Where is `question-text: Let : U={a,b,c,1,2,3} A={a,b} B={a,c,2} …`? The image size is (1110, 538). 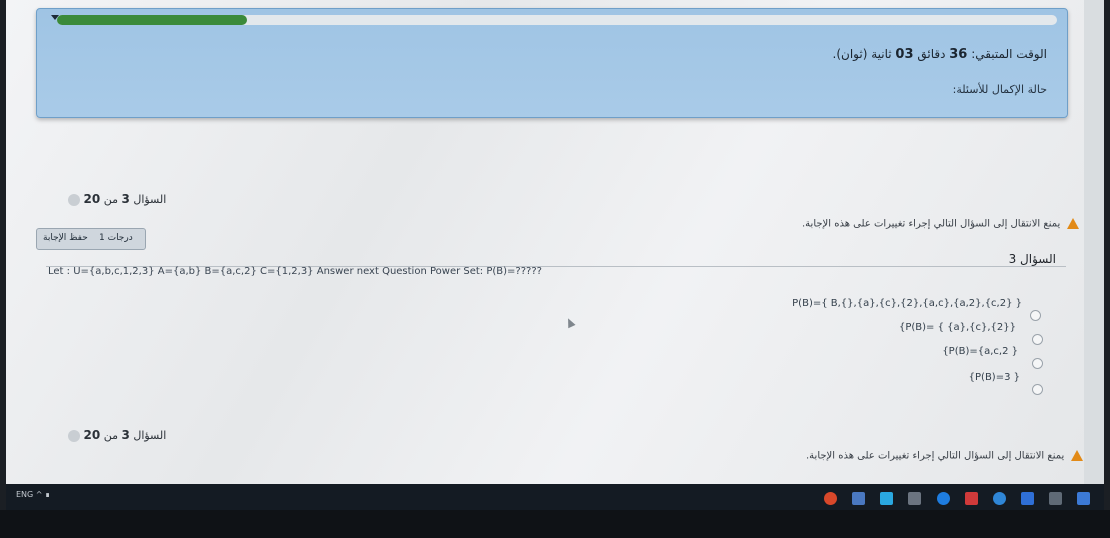 question-text: Let : U={a,b,c,1,2,3} A={a,b} B={a,c,2} … is located at coordinates (295, 271).